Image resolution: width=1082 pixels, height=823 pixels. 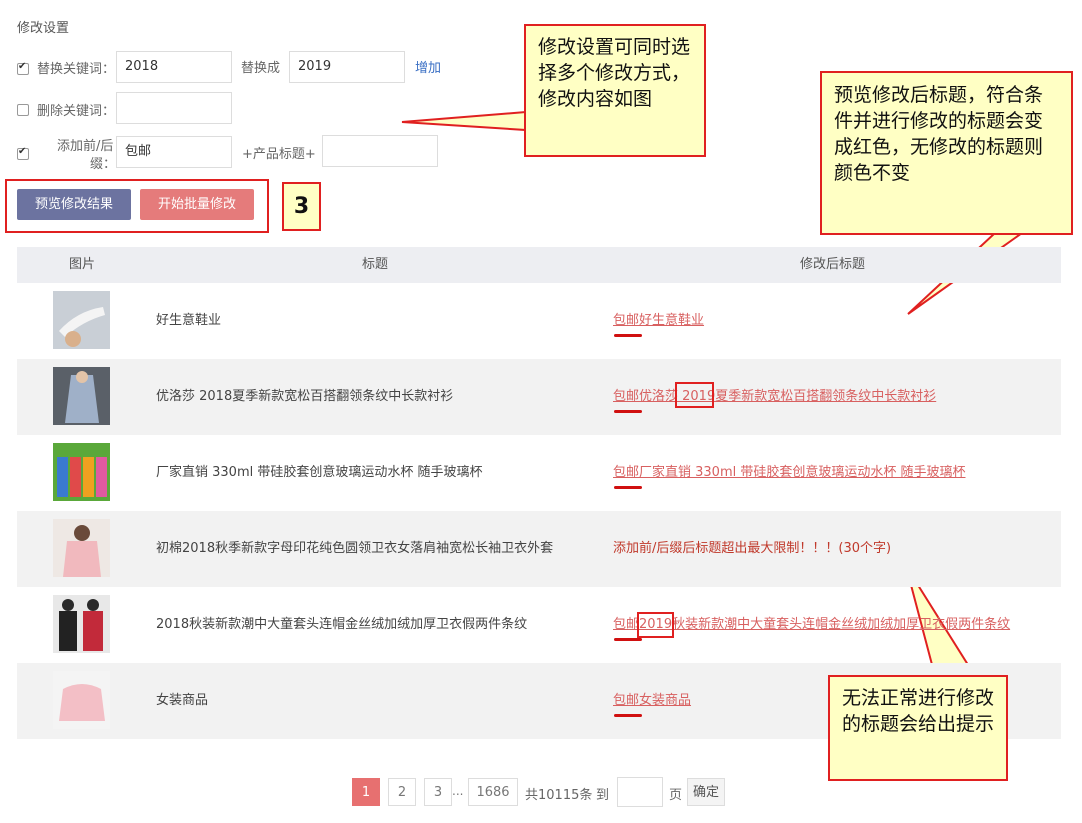 I want to click on pagination-goto-label: 到, so click(x=603, y=795).